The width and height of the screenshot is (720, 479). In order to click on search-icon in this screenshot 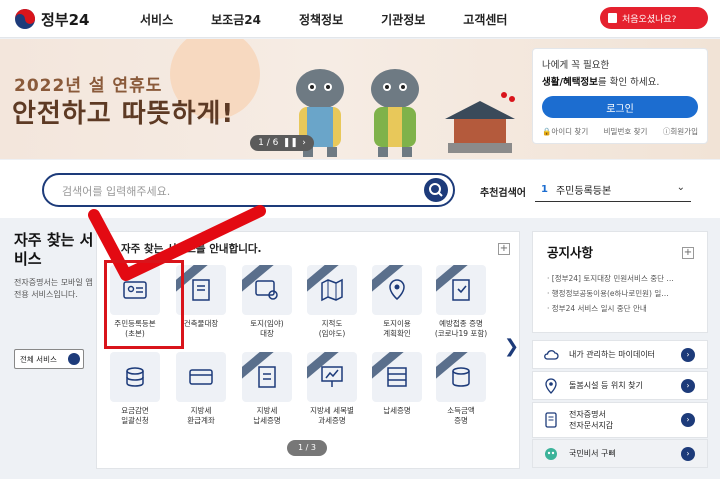, I will do `click(436, 190)`.